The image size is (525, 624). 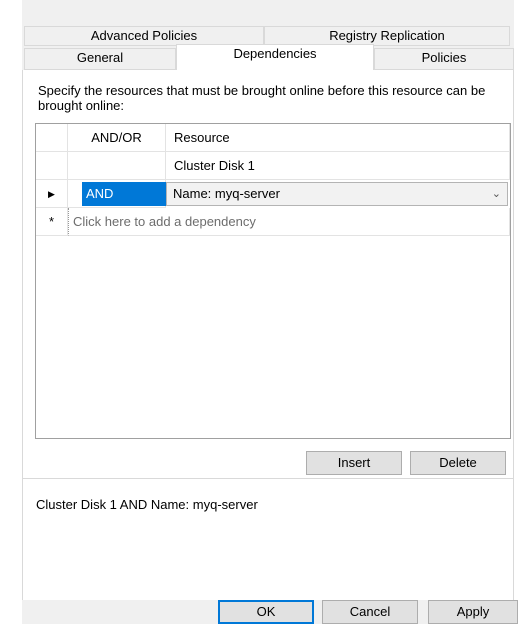 I want to click on table-row: Cluster Disk 1, so click(x=273, y=166).